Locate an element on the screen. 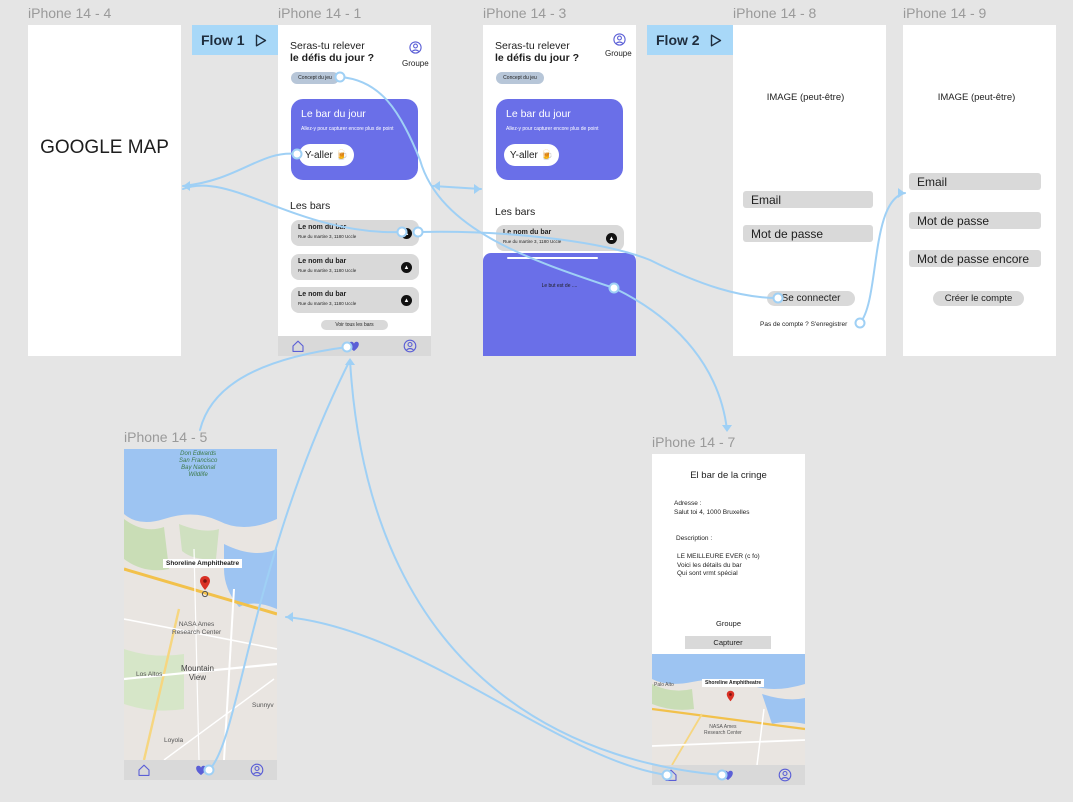  flow-1-tag: Flow 1 is located at coordinates (235, 40).